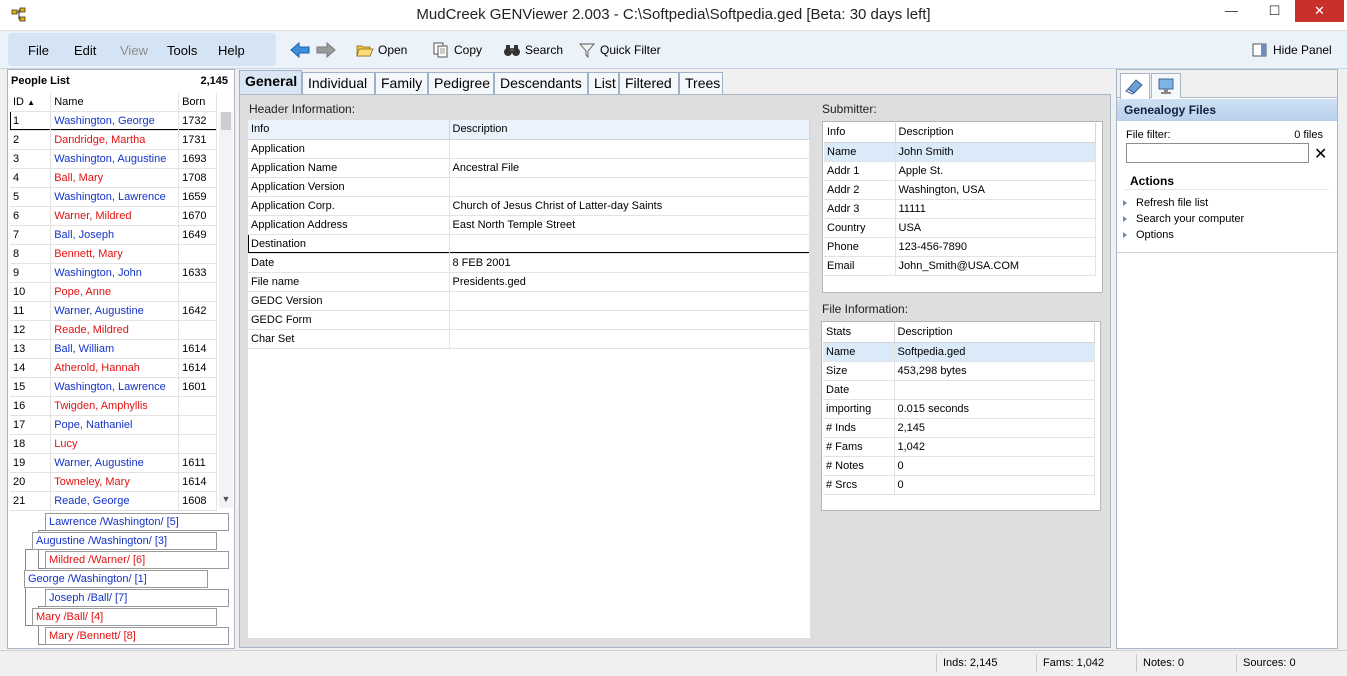  Describe the element at coordinates (300, 50) in the screenshot. I see `back-arrow-icon` at that location.